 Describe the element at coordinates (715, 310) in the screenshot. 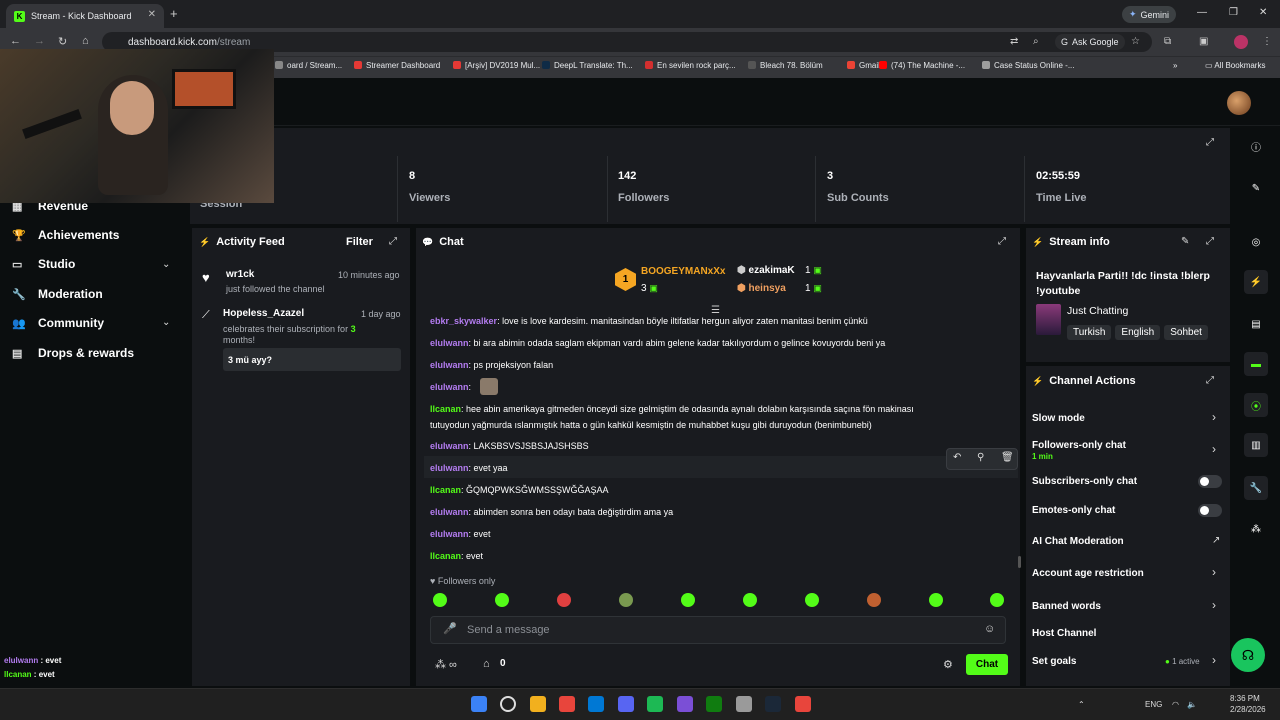

I see `collapse-pinned-icon: ☰` at that location.